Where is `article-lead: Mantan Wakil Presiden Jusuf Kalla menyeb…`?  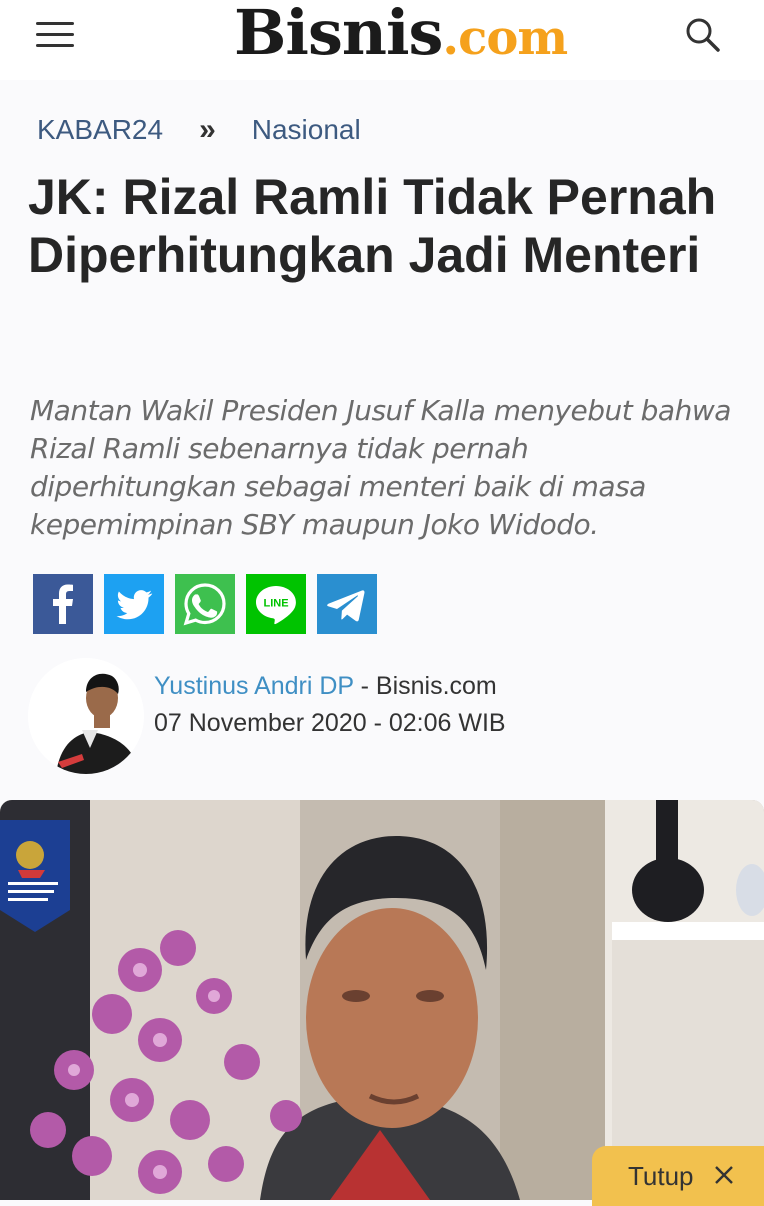 article-lead: Mantan Wakil Presiden Jusuf Kalla menyeb… is located at coordinates (380, 467).